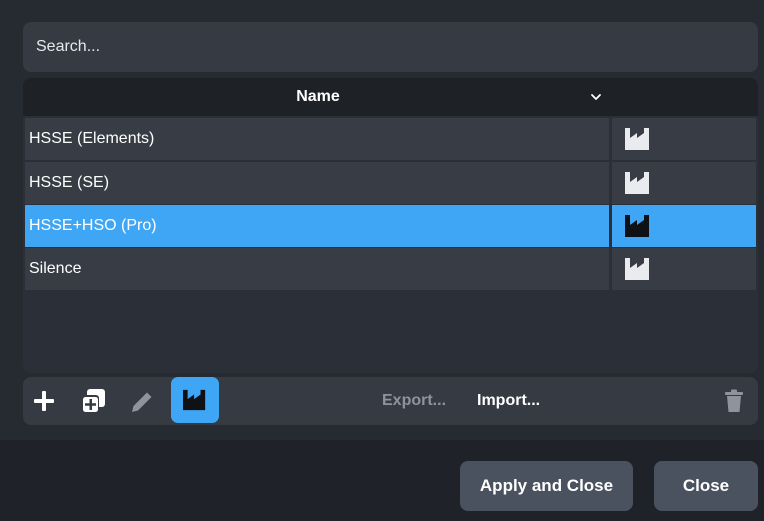 The width and height of the screenshot is (764, 521). I want to click on row-name-cell: Silence, so click(317, 269).